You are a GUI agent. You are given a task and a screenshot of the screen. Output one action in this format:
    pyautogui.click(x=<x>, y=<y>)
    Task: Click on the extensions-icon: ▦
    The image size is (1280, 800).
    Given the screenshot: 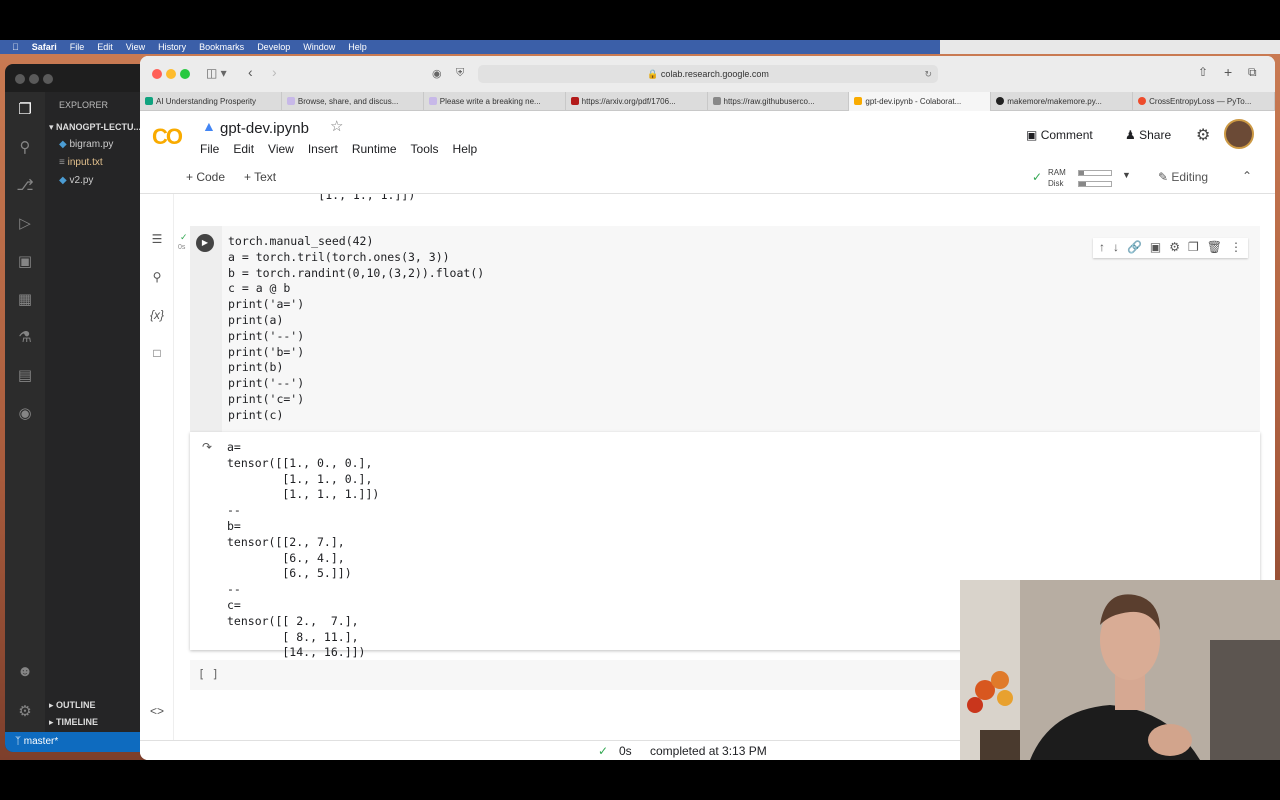 What is the action you would take?
    pyautogui.click(x=25, y=300)
    